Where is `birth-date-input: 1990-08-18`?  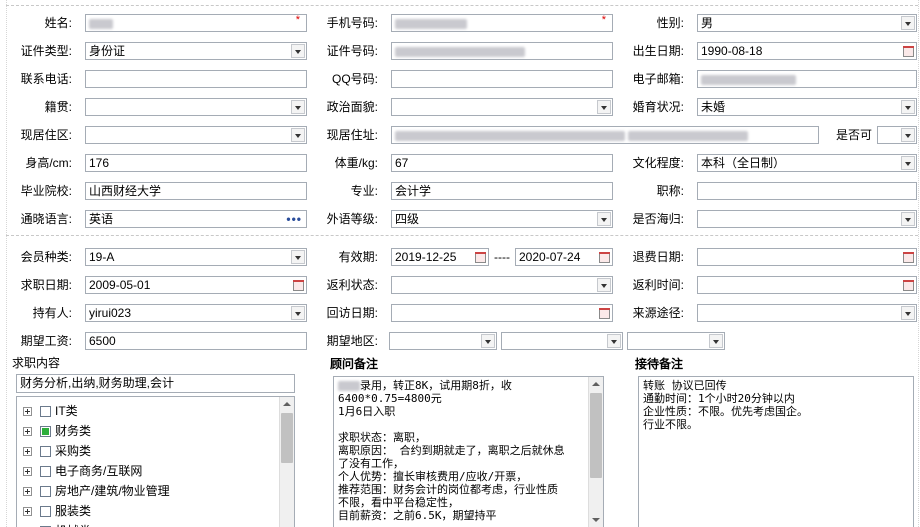 birth-date-input: 1990-08-18 is located at coordinates (807, 51).